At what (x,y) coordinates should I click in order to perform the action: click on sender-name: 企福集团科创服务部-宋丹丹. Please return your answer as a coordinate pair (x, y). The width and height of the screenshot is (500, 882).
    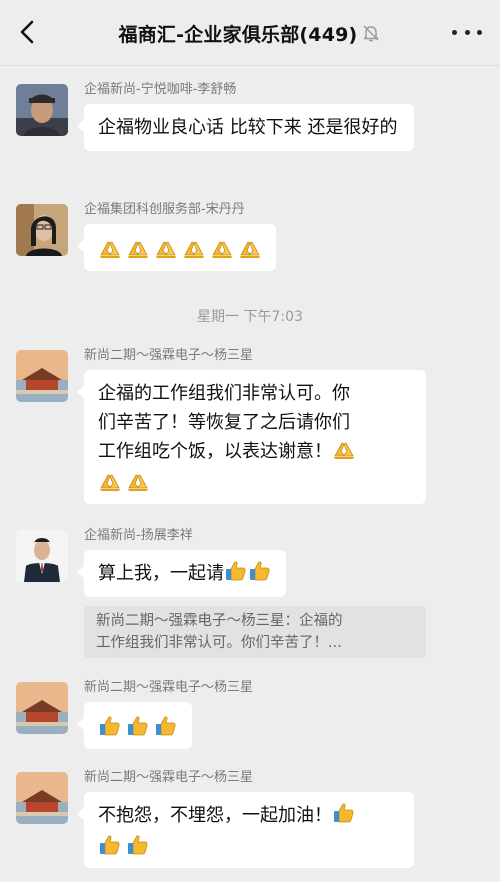
    Looking at the image, I should click on (164, 209).